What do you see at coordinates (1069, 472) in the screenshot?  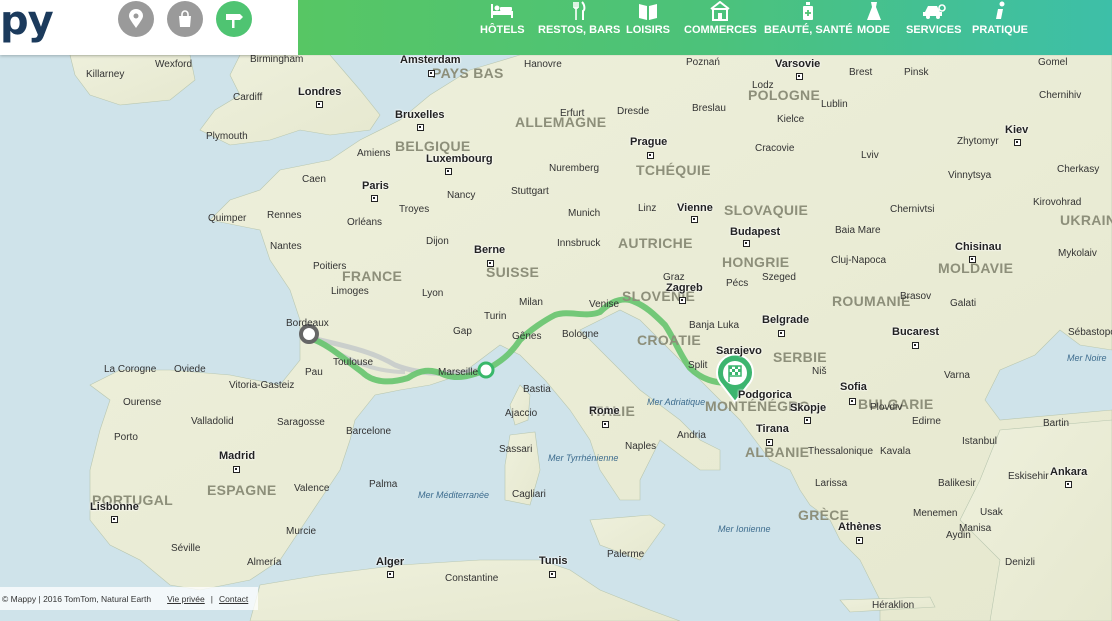 I see `capital-label: Ankara` at bounding box center [1069, 472].